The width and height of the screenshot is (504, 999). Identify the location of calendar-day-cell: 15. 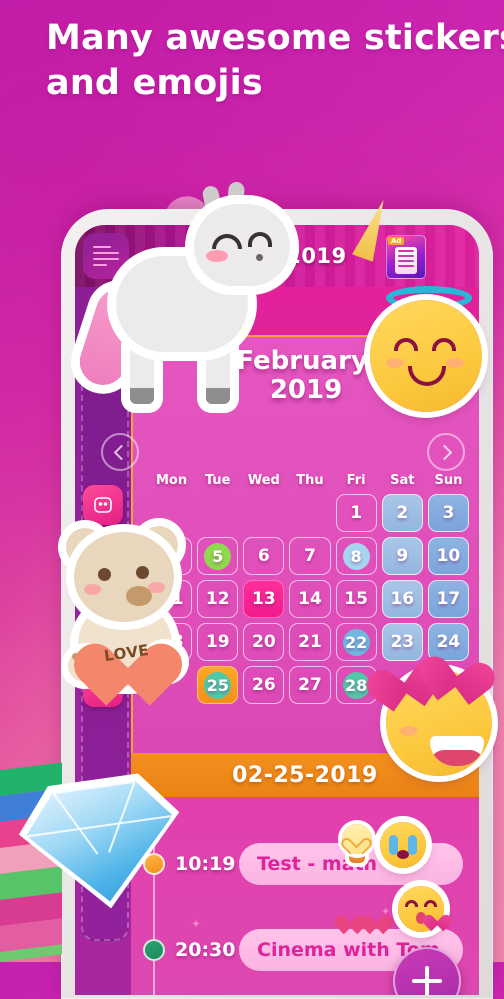
(356, 599).